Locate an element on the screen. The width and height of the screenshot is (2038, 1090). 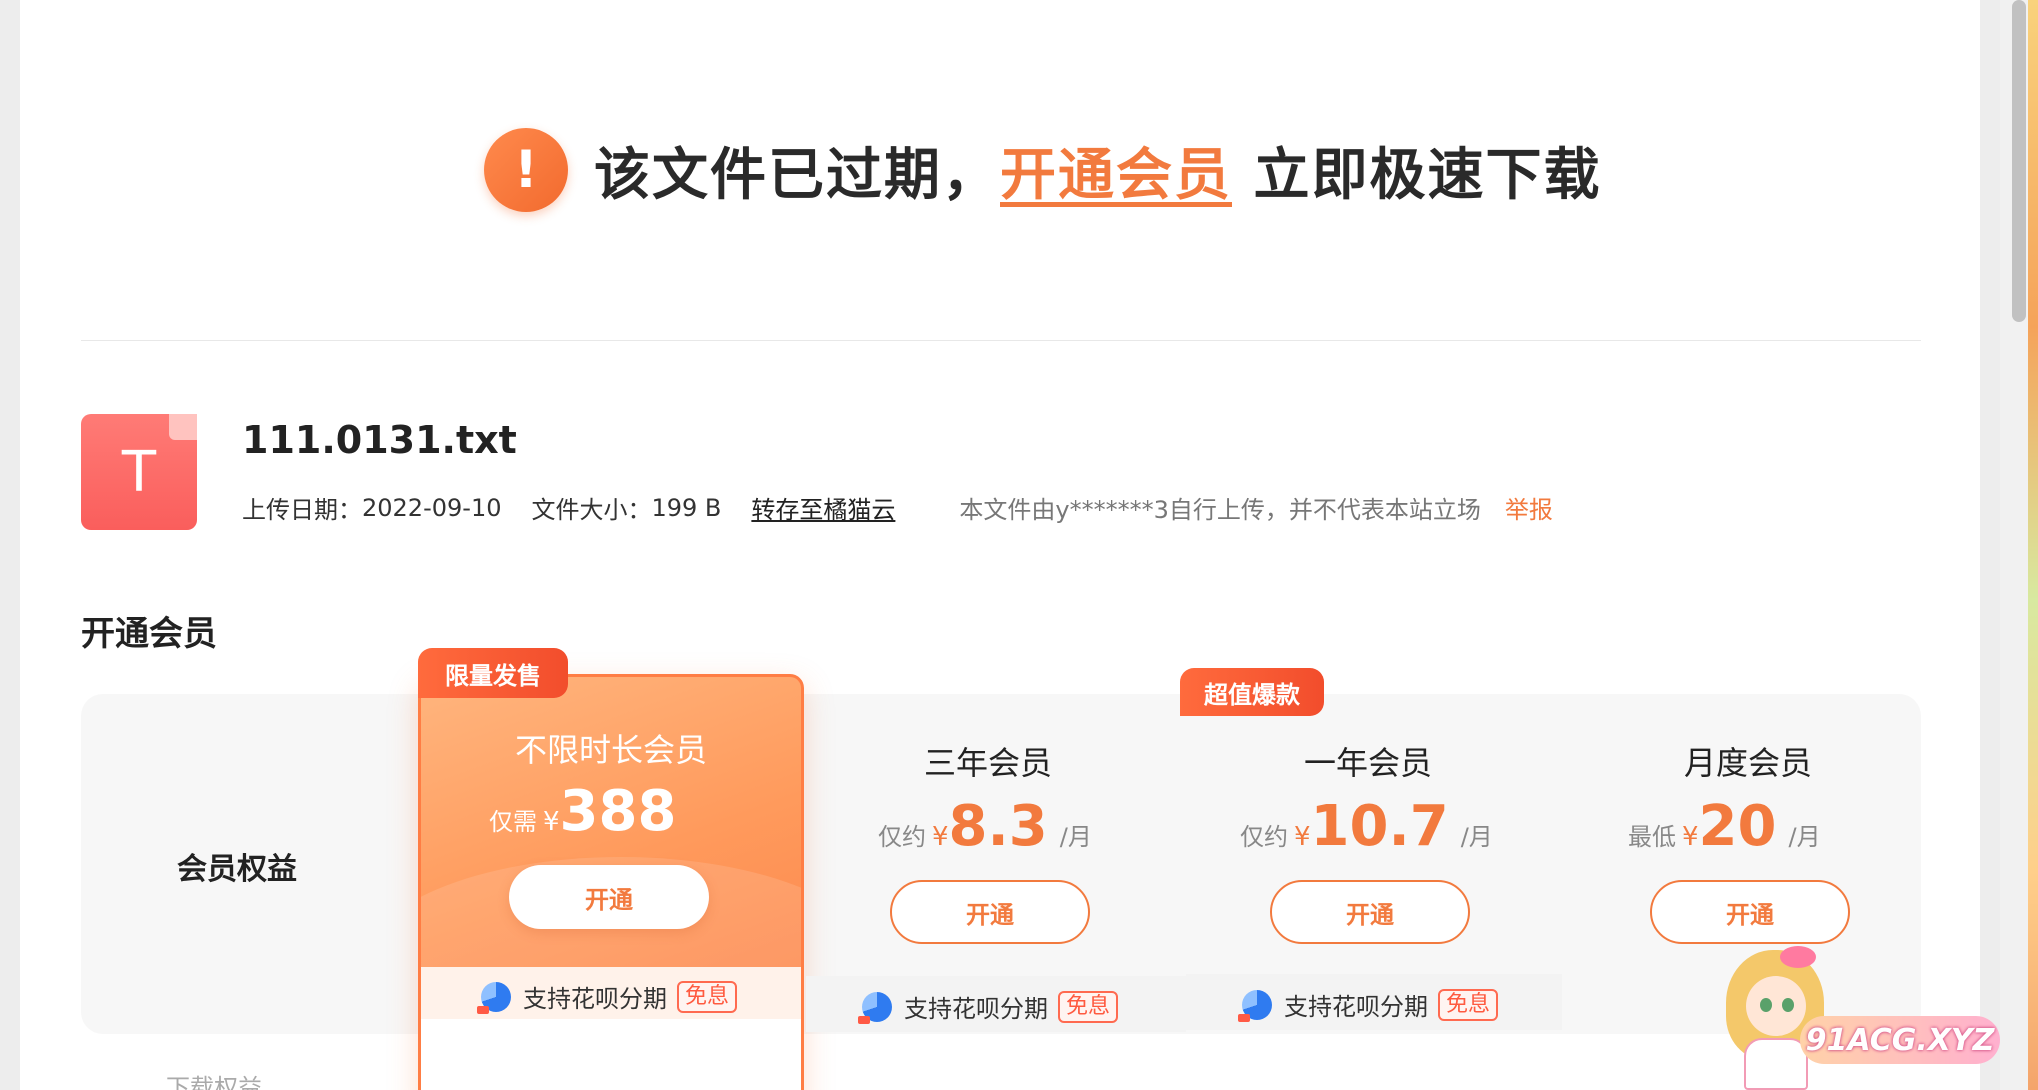
upload-date-label: 上传日期： is located at coordinates (302, 510).